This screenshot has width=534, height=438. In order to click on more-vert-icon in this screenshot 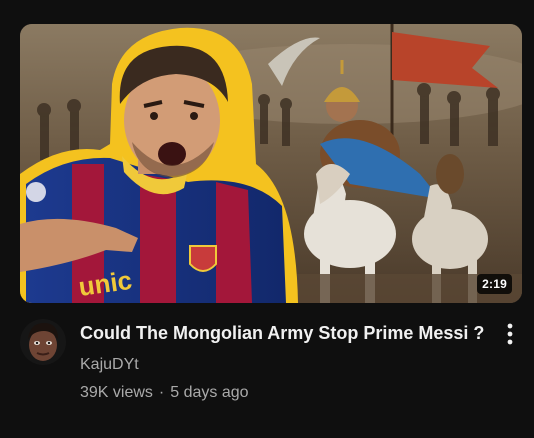, I will do `click(510, 334)`.